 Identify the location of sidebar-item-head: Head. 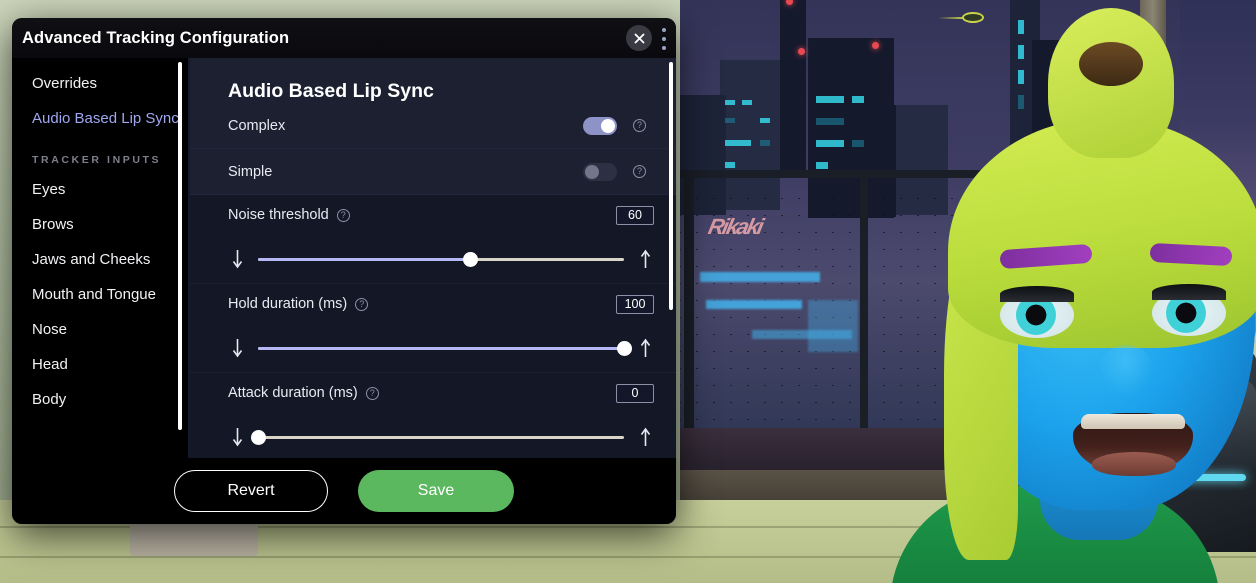
(100, 364).